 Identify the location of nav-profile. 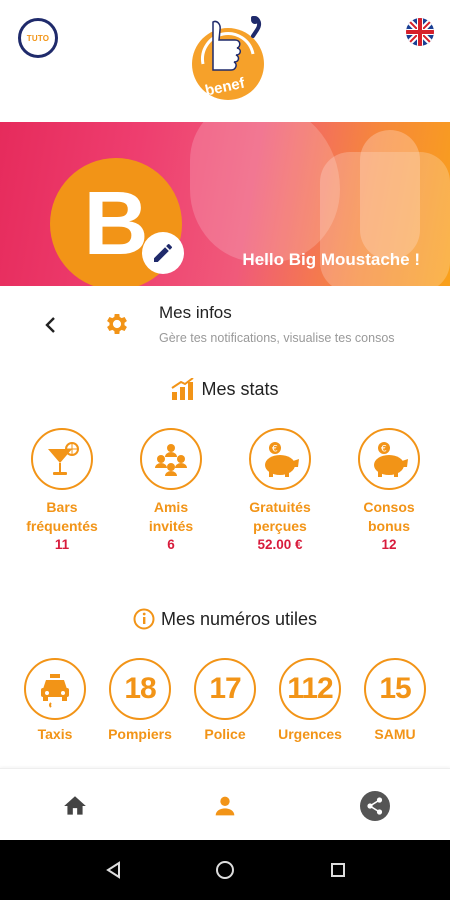
(225, 806).